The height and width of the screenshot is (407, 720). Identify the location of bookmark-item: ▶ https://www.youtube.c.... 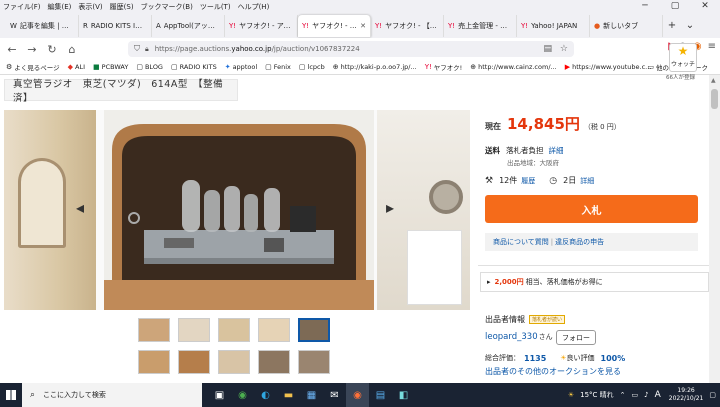
(608, 67).